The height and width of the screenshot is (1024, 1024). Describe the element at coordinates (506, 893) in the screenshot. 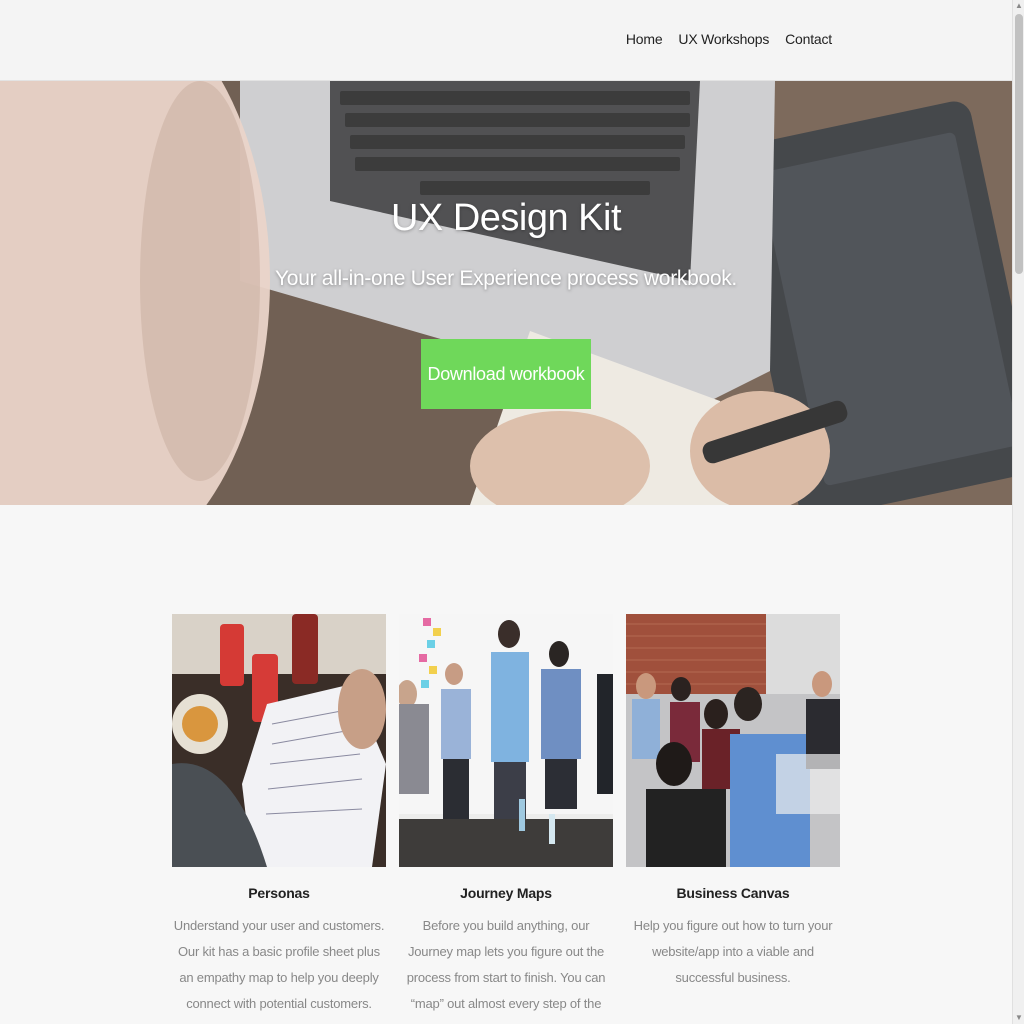

I see `feature-title-journey-maps: Journey Maps` at that location.